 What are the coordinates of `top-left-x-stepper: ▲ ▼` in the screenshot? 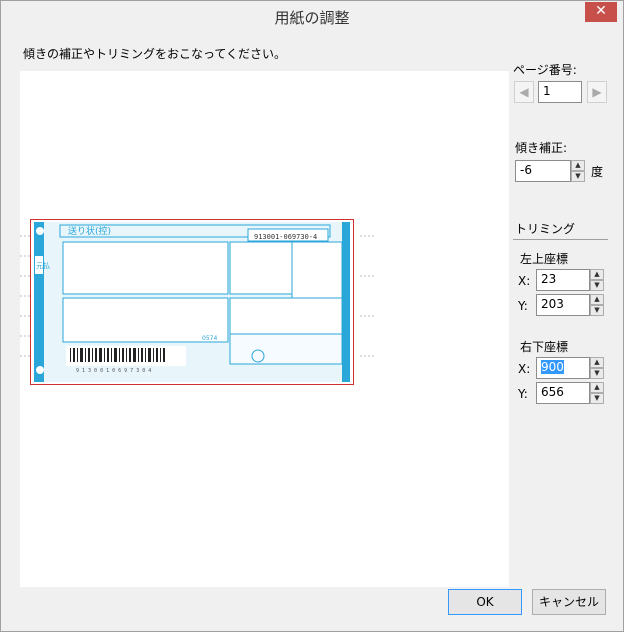 It's located at (597, 280).